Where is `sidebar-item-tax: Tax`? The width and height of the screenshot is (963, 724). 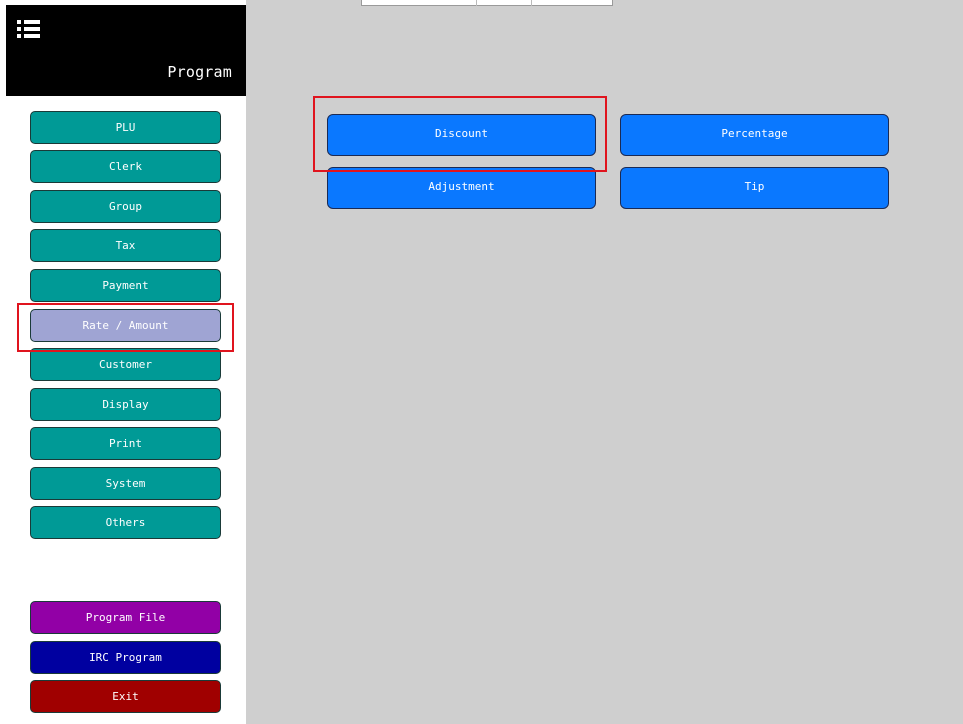
sidebar-item-tax: Tax is located at coordinates (125, 245).